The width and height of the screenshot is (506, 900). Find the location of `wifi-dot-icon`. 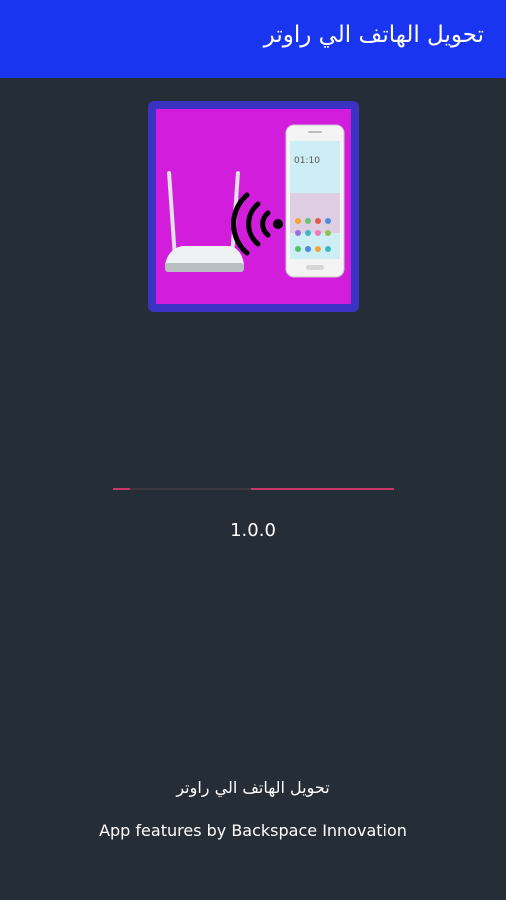

wifi-dot-icon is located at coordinates (278, 224).